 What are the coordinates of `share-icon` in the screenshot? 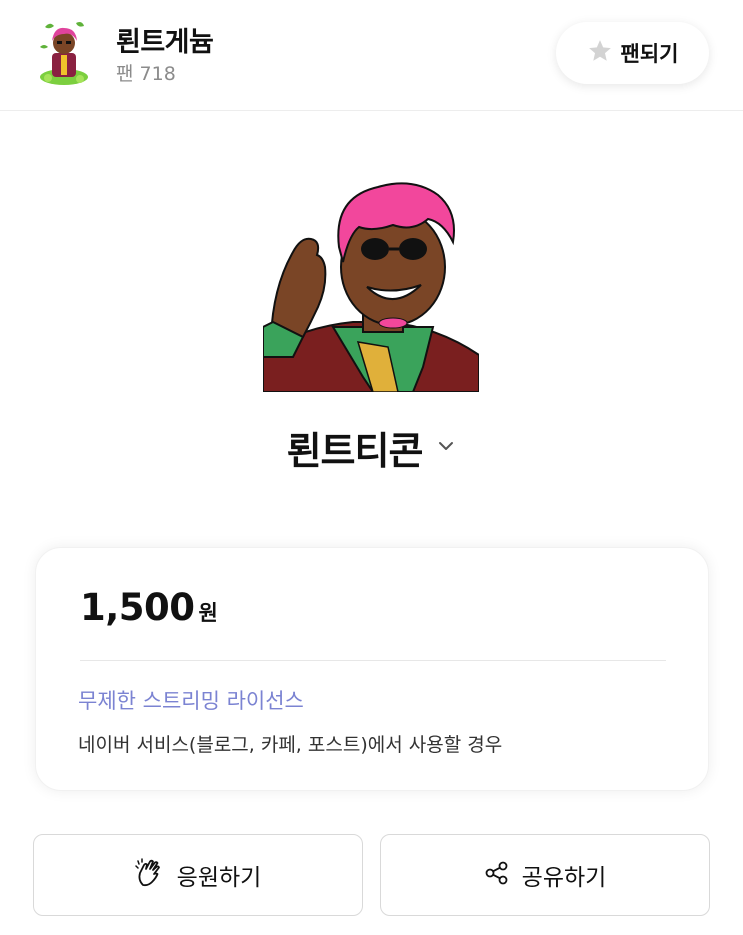 It's located at (497, 875).